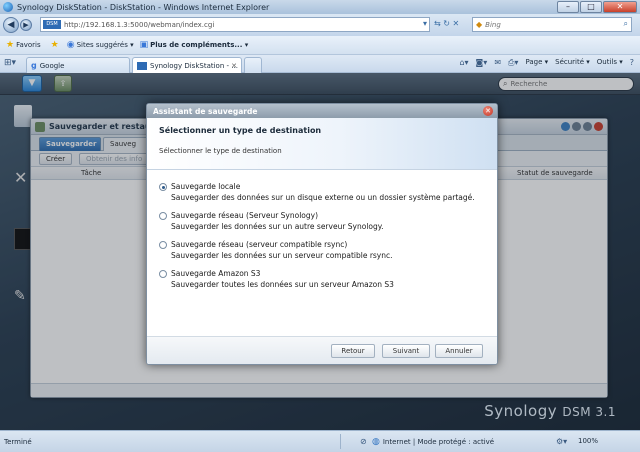 The image size is (640, 452). I want to click on window-controls: – □ ✕, so click(597, 7).